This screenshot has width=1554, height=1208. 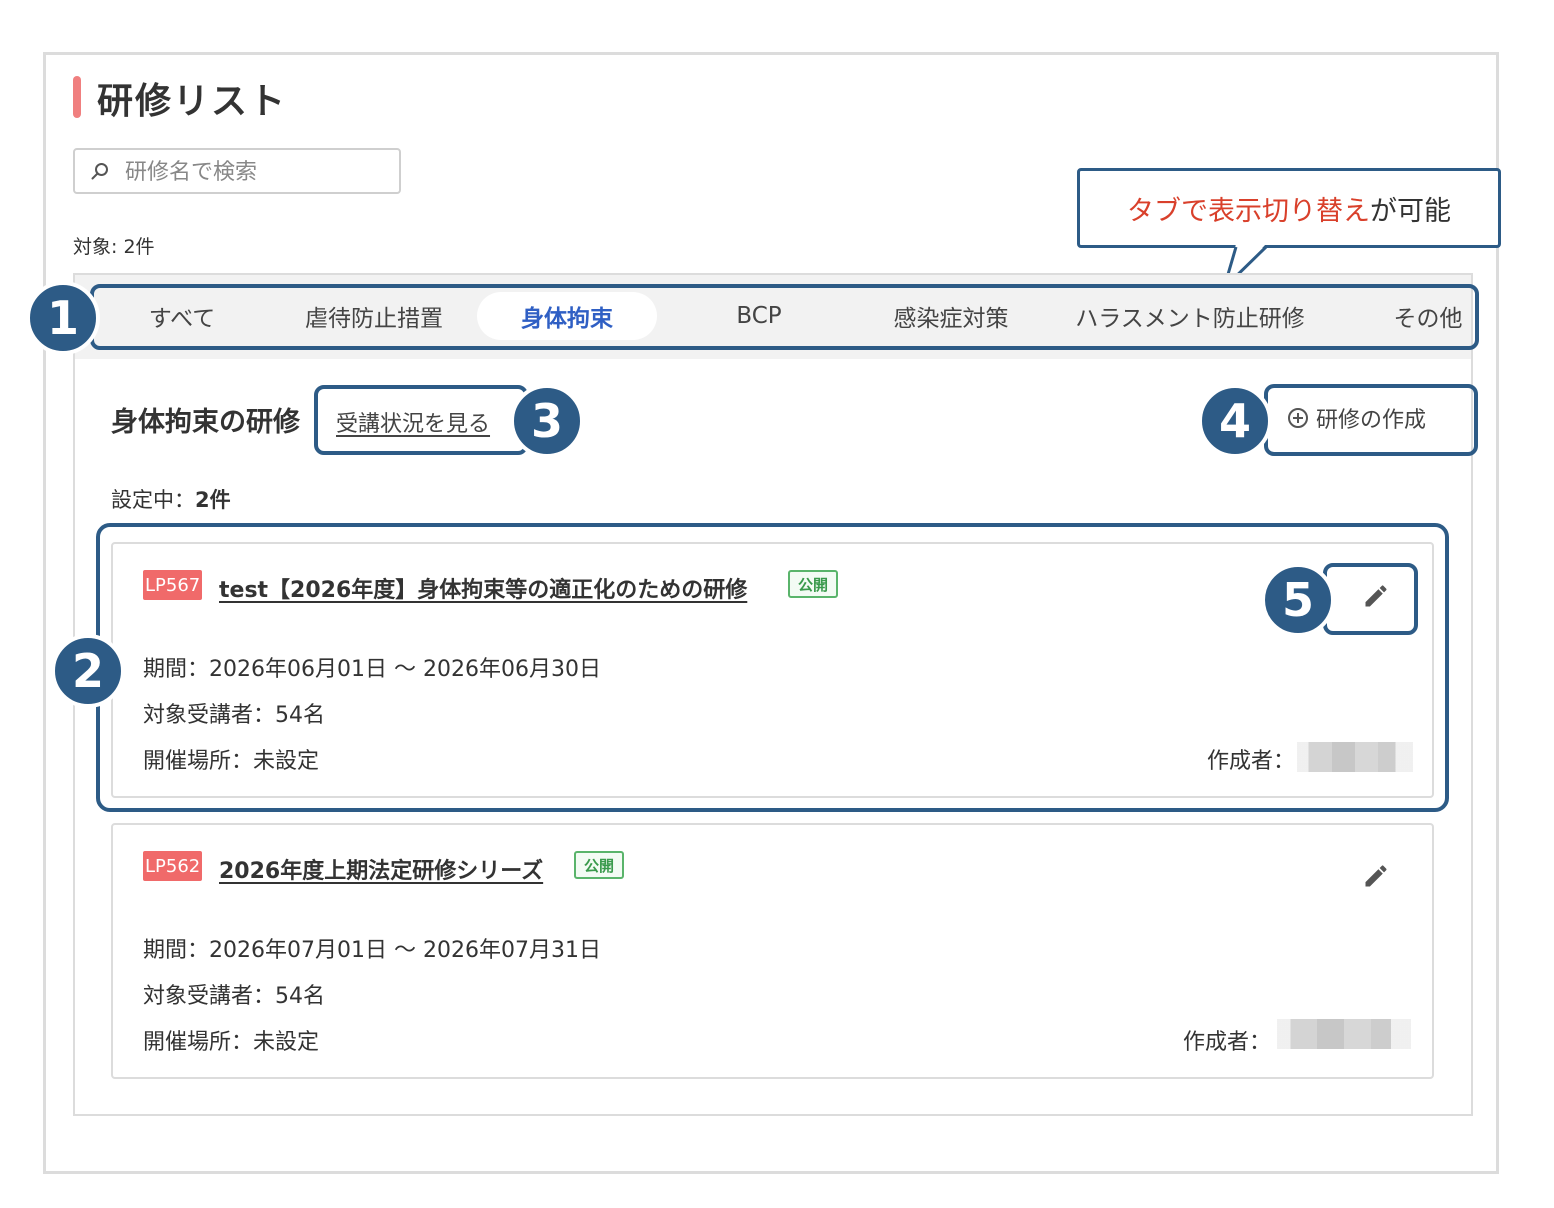 What do you see at coordinates (1227, 1042) in the screenshot?
I see `training-author-label: 作成者：` at bounding box center [1227, 1042].